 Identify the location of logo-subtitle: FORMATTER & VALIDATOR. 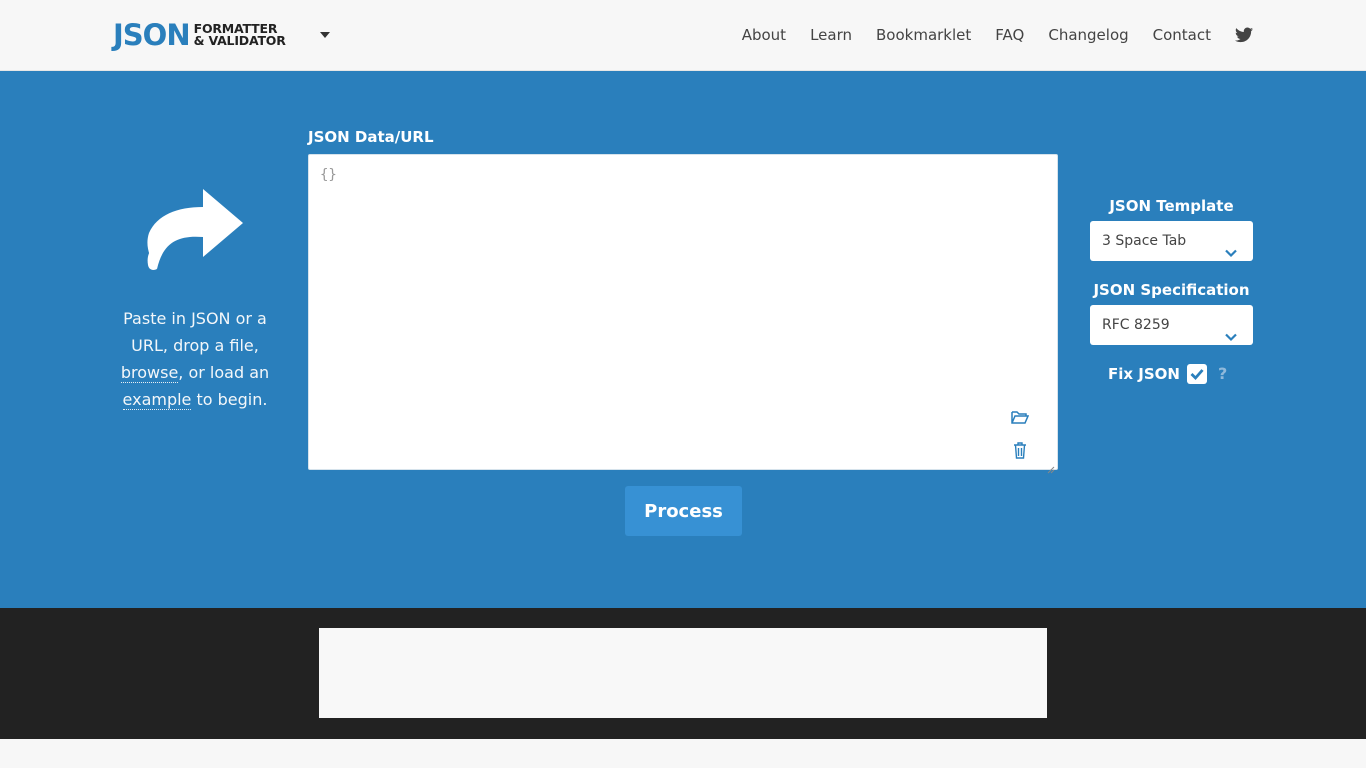
(239, 35).